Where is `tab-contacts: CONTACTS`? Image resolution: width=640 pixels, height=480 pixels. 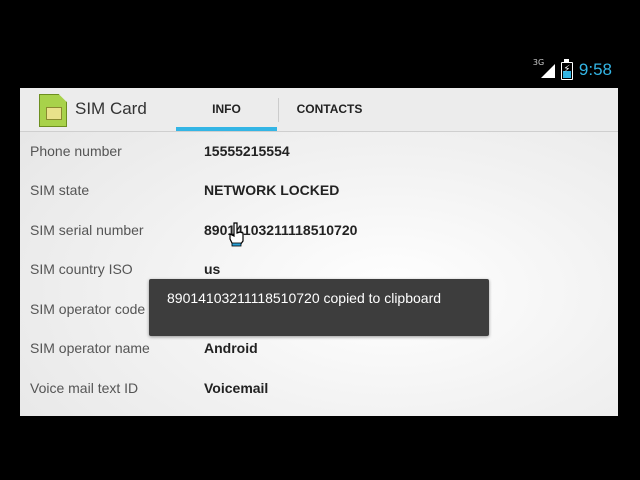
tab-contacts: CONTACTS is located at coordinates (329, 109).